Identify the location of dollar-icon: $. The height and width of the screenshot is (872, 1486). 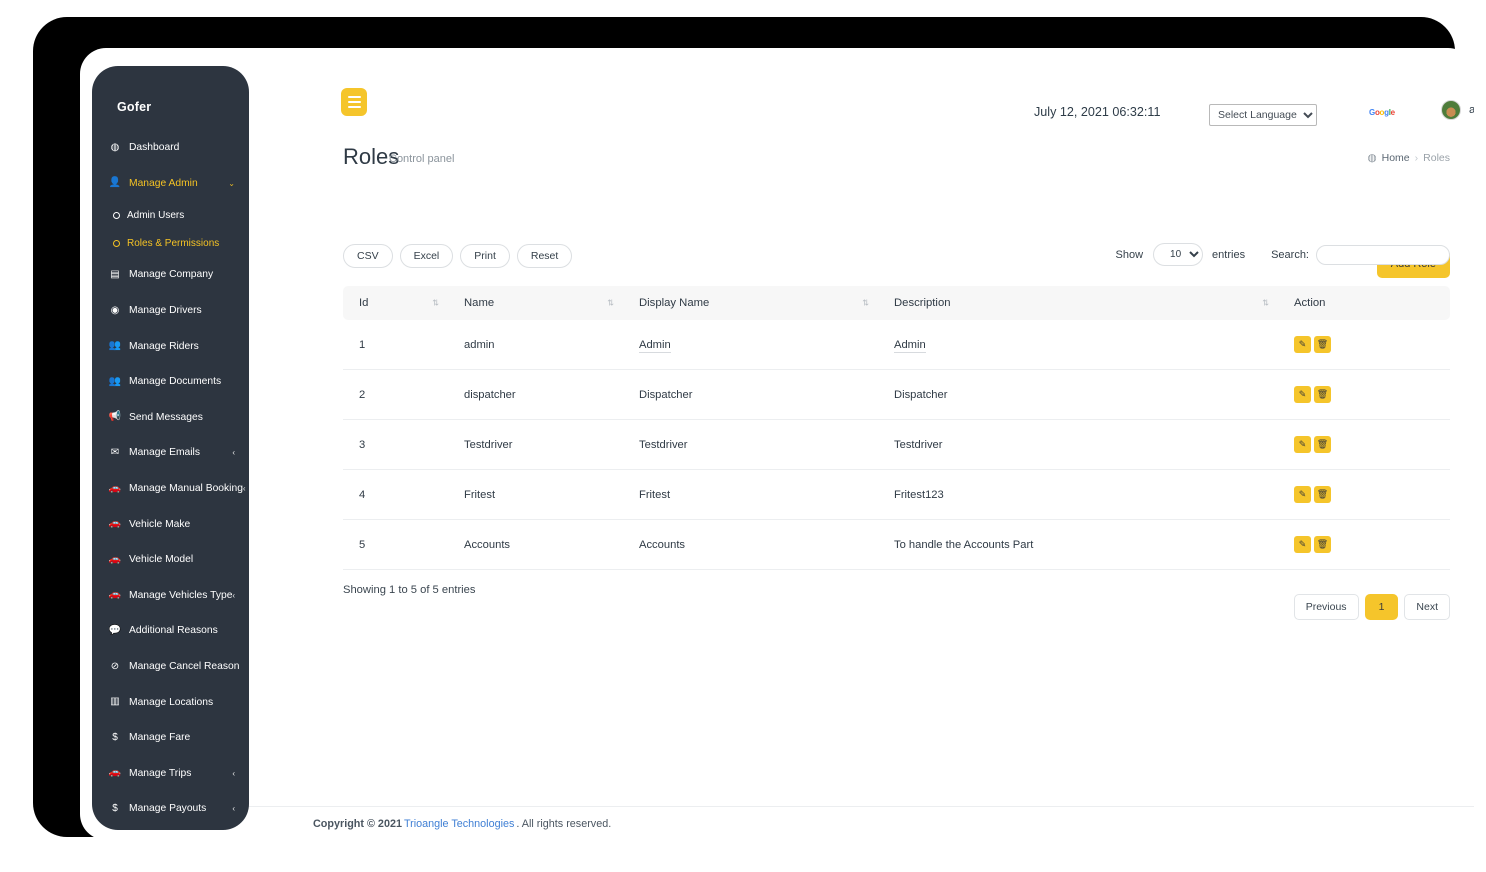
(115, 808).